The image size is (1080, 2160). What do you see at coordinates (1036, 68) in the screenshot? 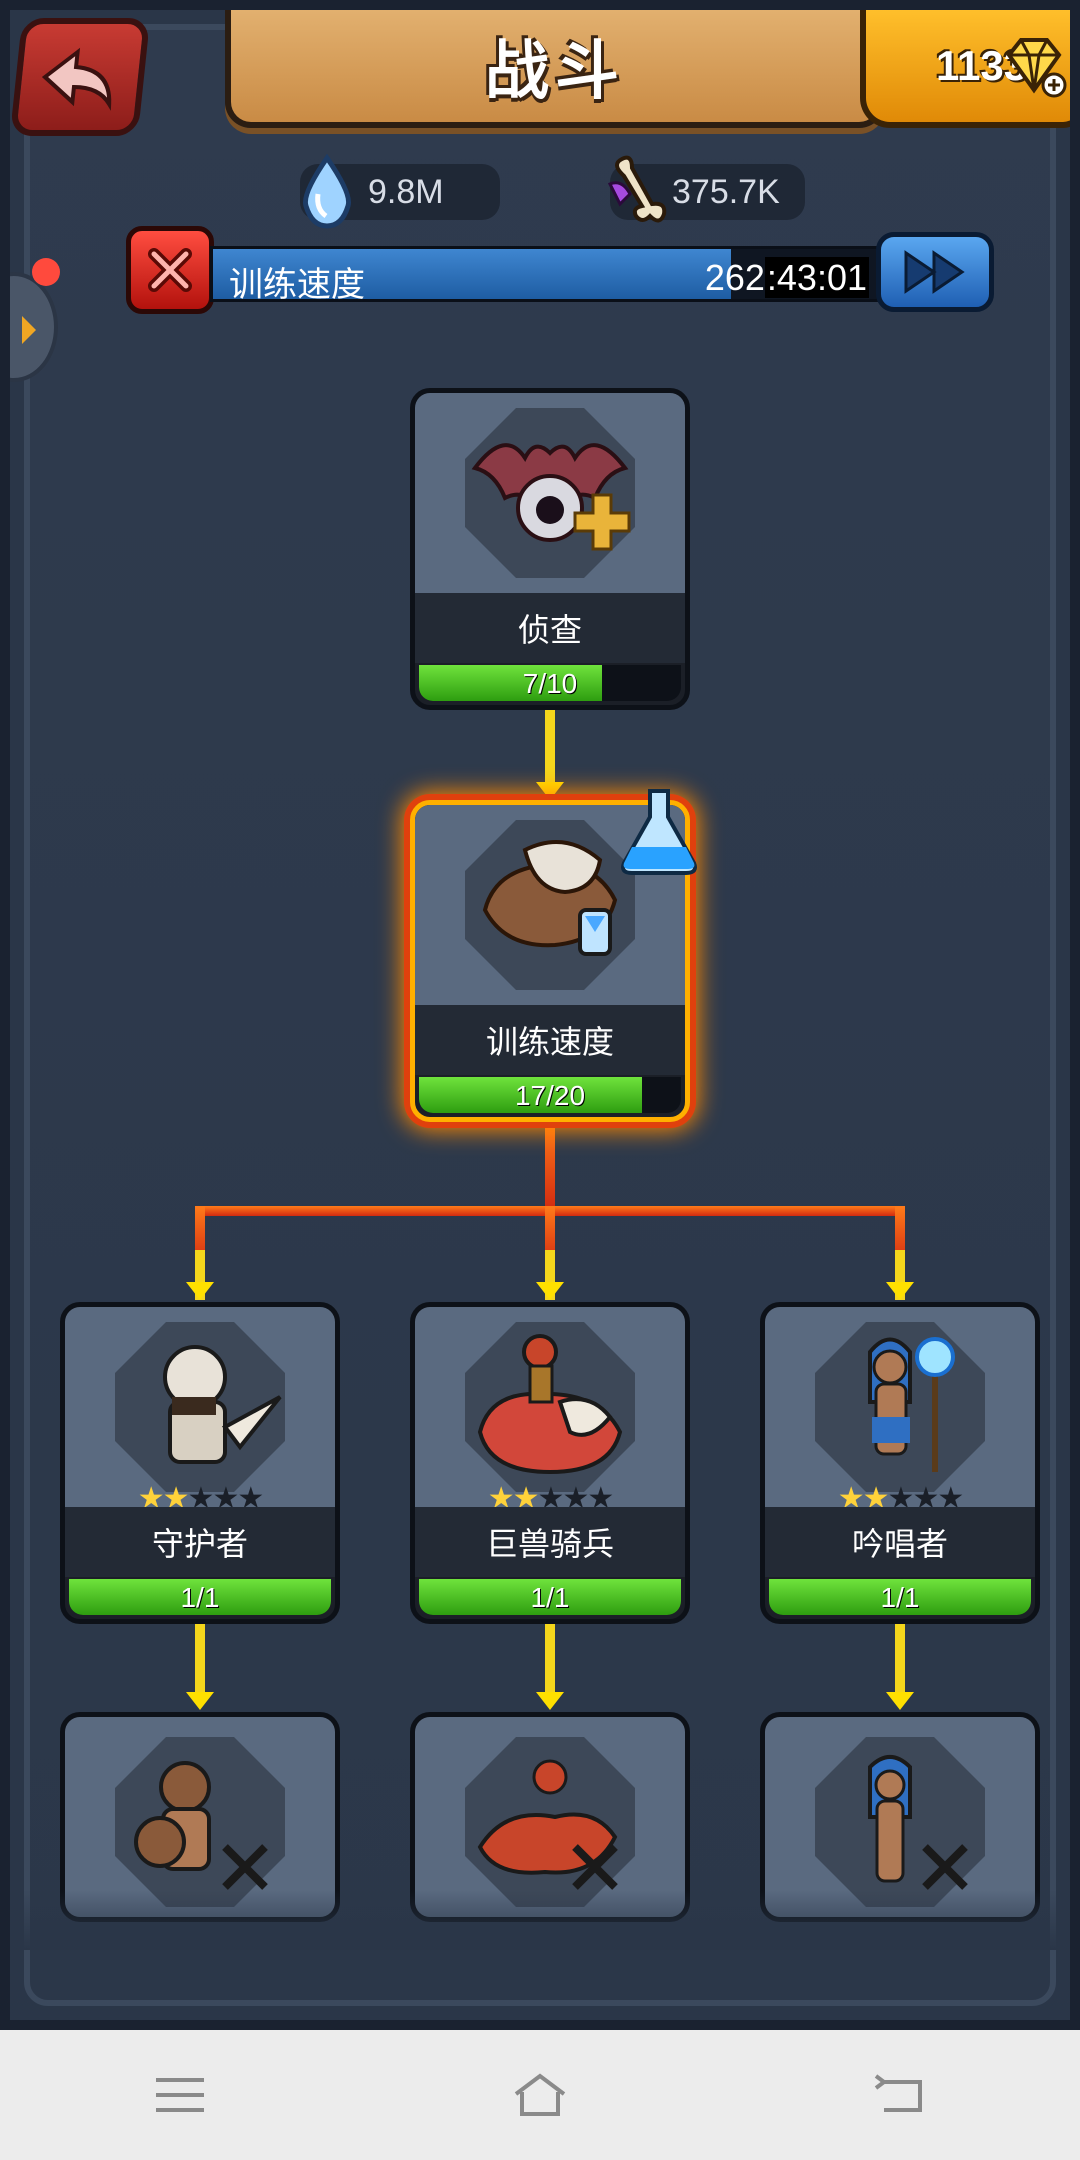
I see `gem-icon` at bounding box center [1036, 68].